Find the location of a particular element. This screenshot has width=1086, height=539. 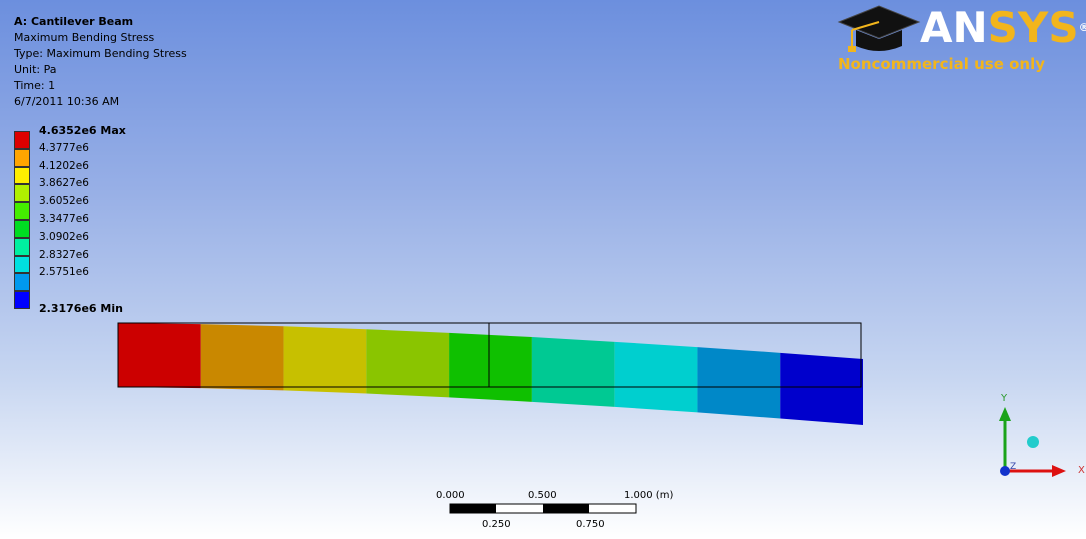

scale-label-0: 0.000 is located at coordinates (450, 495).